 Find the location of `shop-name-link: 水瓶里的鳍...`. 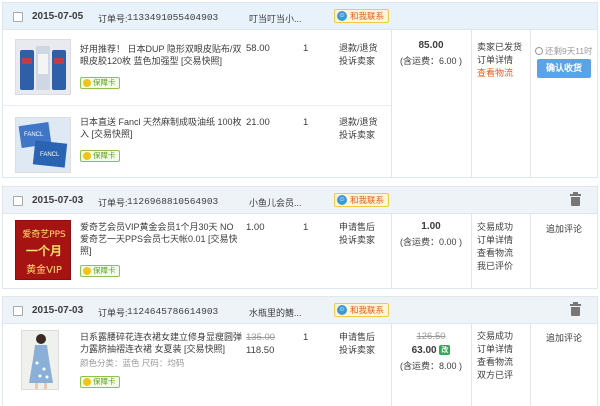

shop-name-link: 水瓶里的鳍... is located at coordinates (277, 312).